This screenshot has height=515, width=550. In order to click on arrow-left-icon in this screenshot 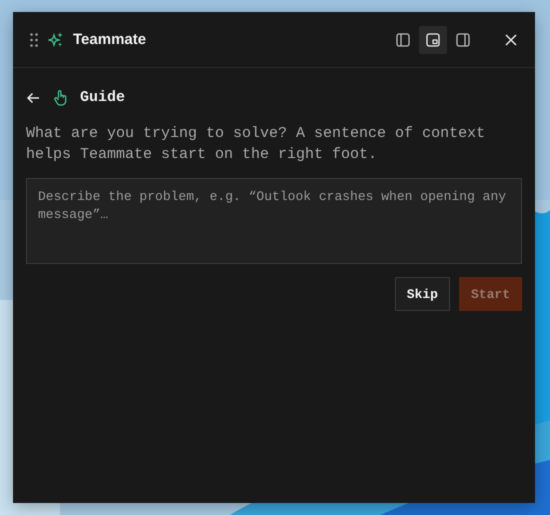, I will do `click(33, 98)`.